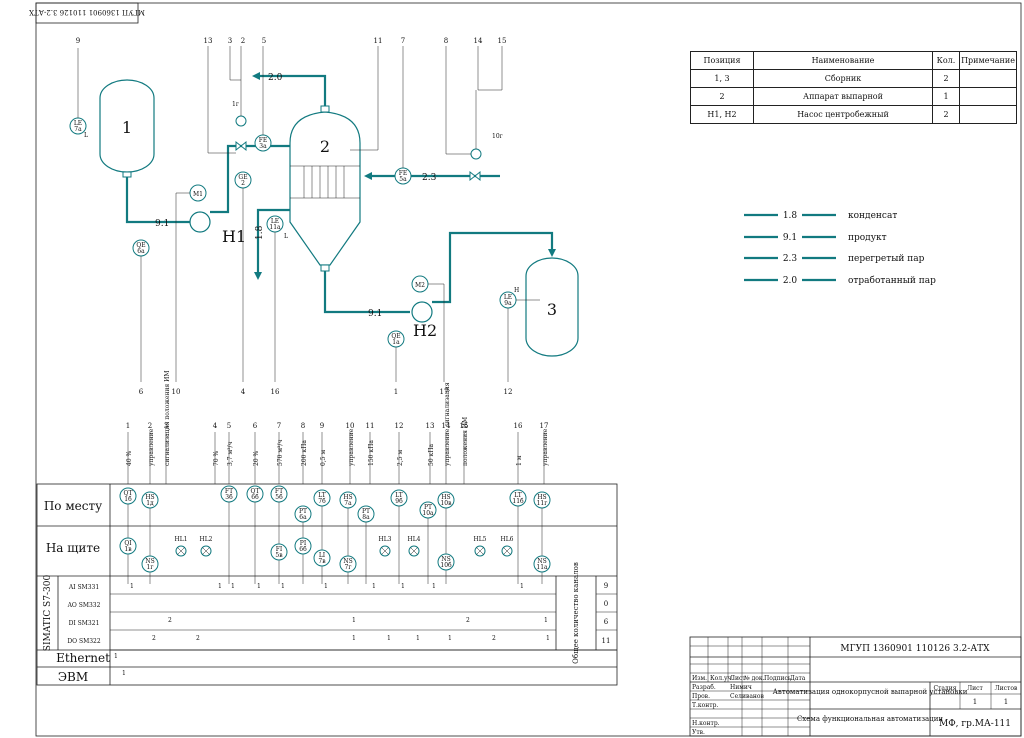  What do you see at coordinates (518, 501) in the screenshot?
I see `svg-text: 11б` at bounding box center [518, 501].